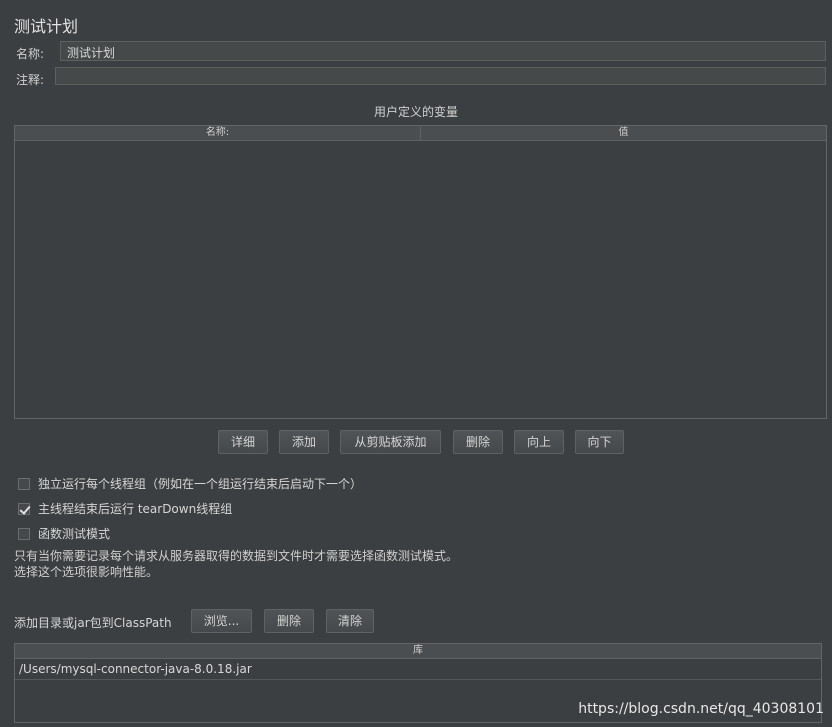 The image size is (832, 727). I want to click on move-down-button: 向下, so click(599, 442).